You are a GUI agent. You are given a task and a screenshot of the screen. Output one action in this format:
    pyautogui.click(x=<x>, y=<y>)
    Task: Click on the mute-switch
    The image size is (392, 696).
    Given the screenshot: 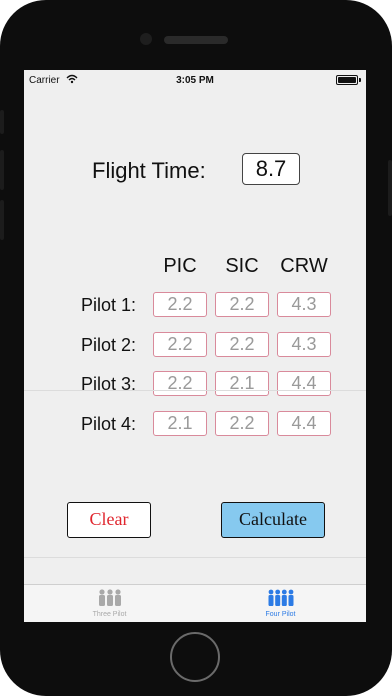 What is the action you would take?
    pyautogui.click(x=2, y=122)
    